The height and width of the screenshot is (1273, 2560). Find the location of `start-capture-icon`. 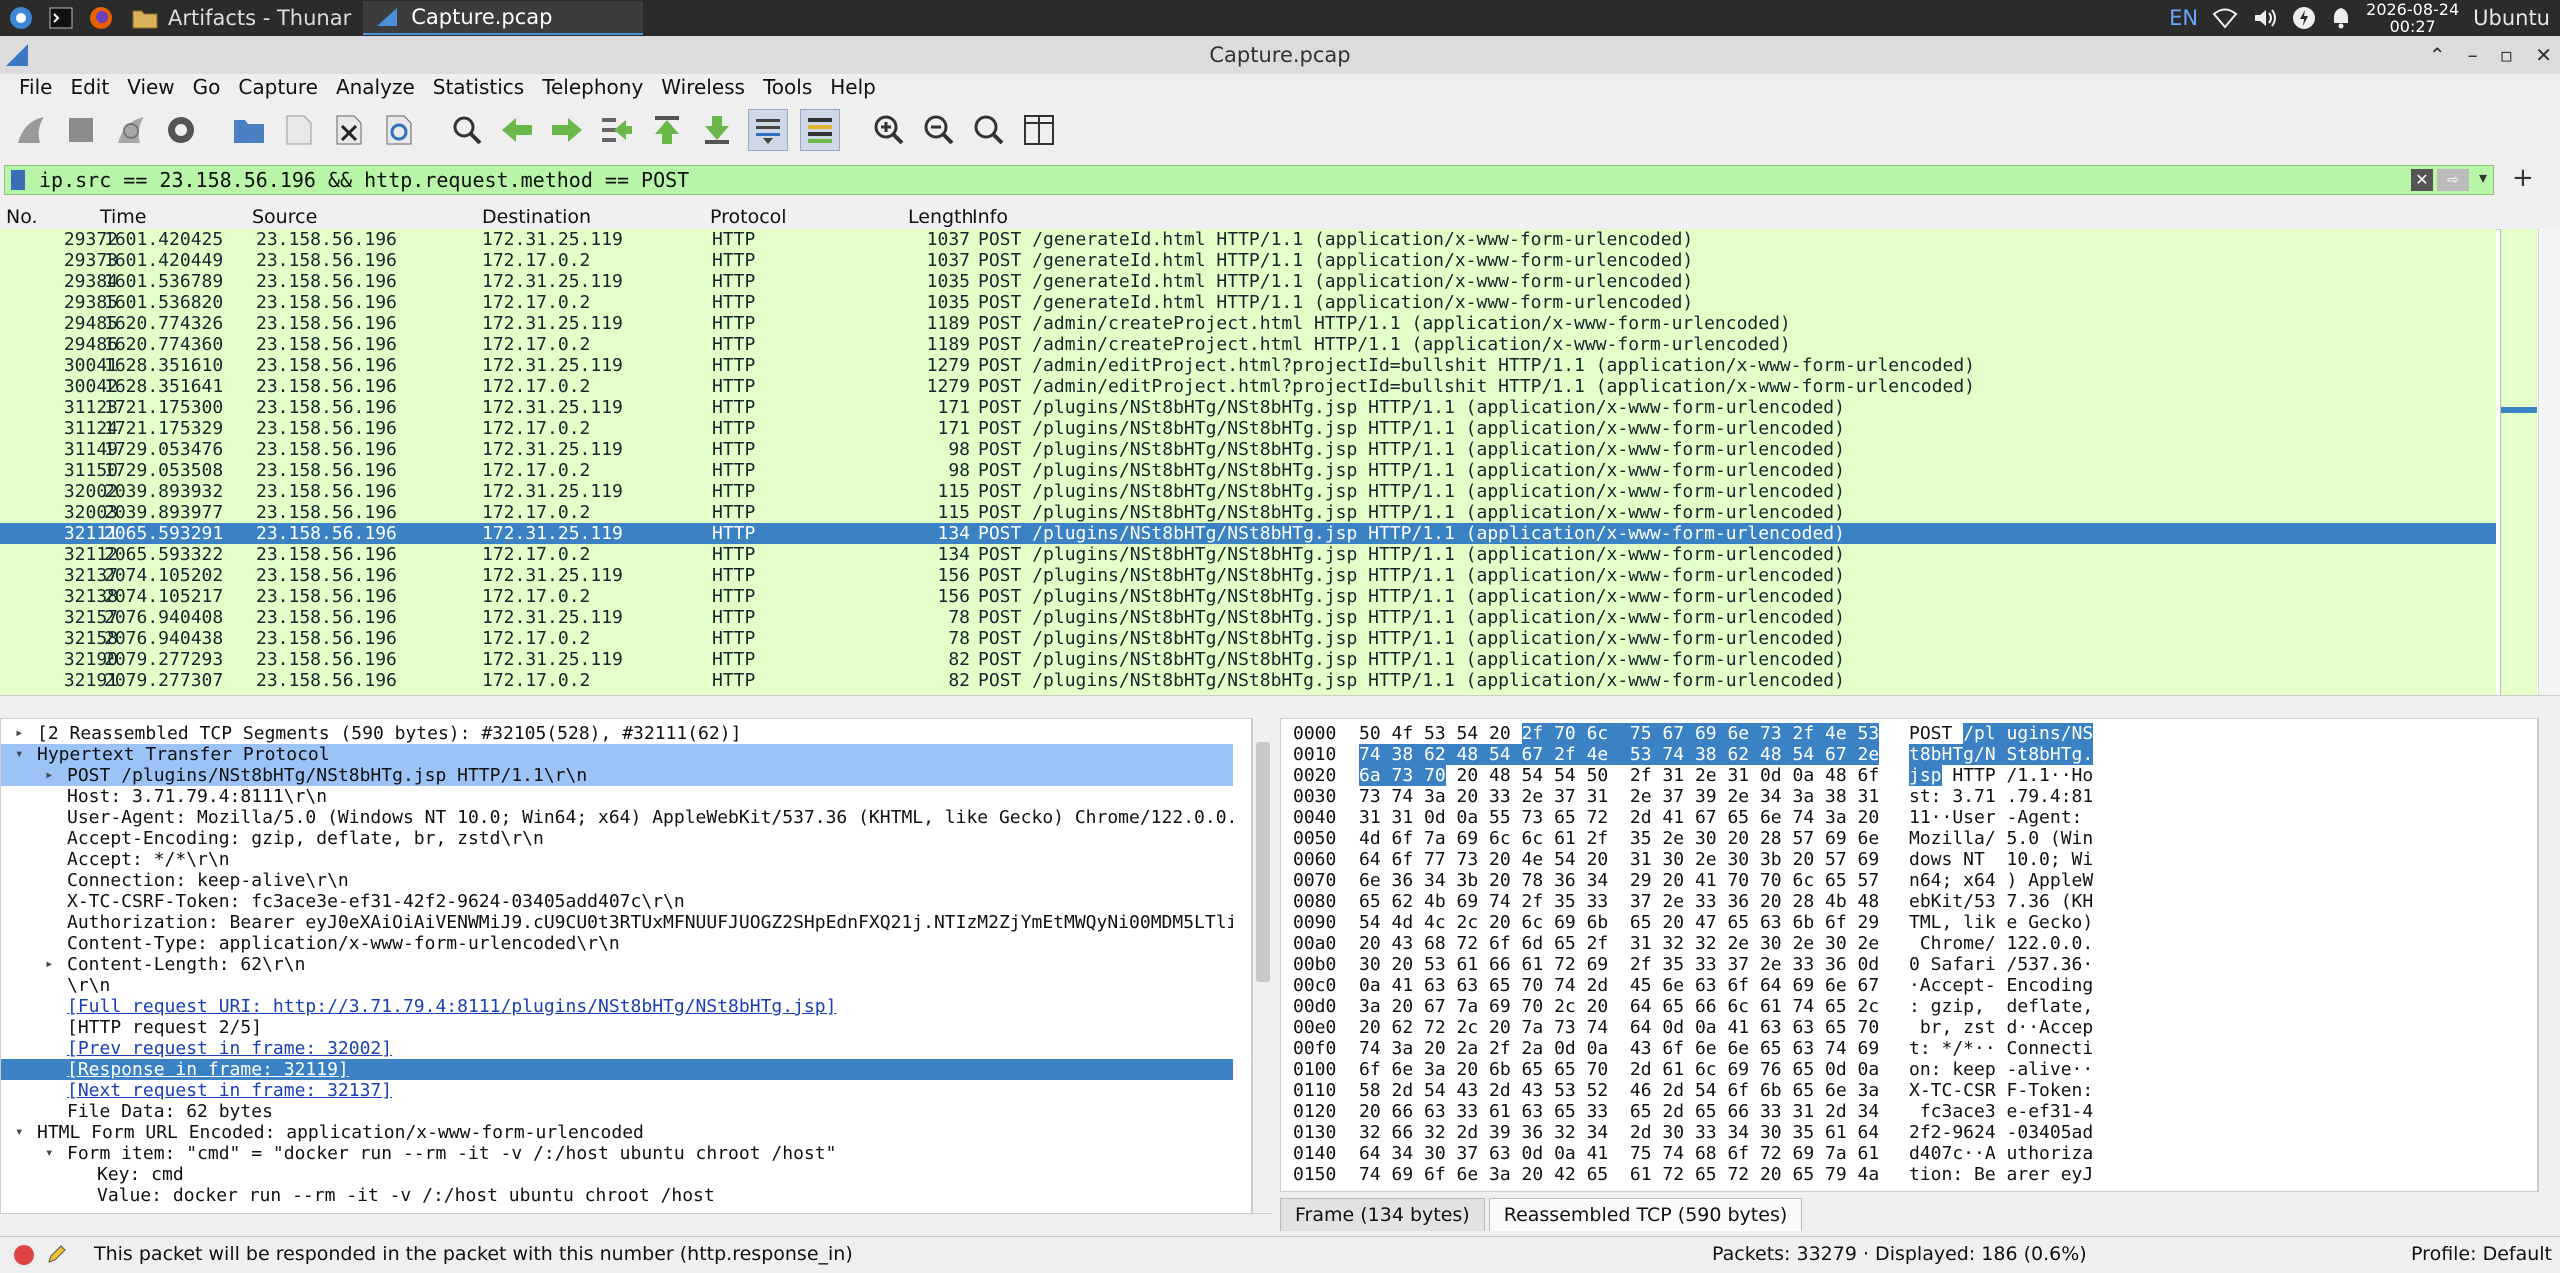

start-capture-icon is located at coordinates (31, 130).